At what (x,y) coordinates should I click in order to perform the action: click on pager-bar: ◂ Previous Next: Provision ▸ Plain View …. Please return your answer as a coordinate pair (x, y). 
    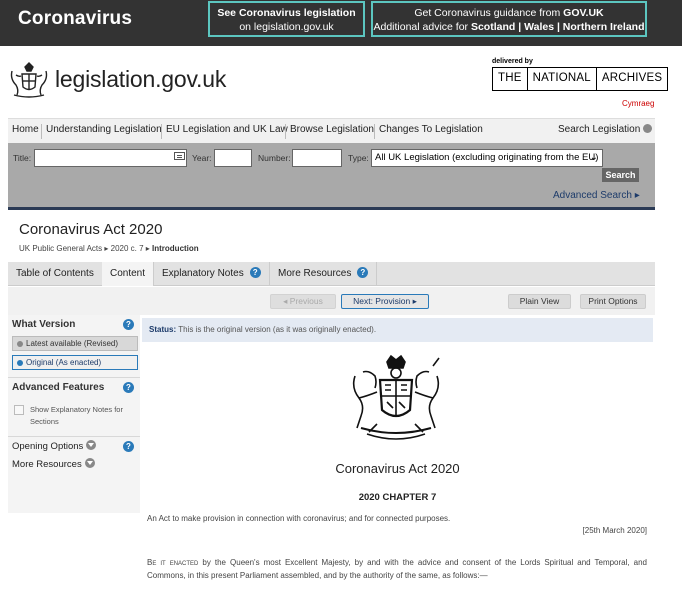
    Looking at the image, I should click on (331, 301).